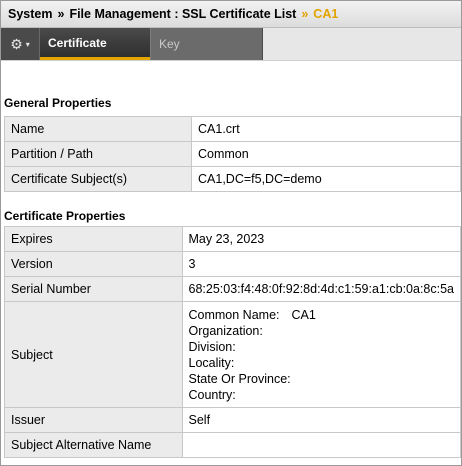  I want to click on row-value: CA1,DC=f5,DC=demo, so click(326, 179).